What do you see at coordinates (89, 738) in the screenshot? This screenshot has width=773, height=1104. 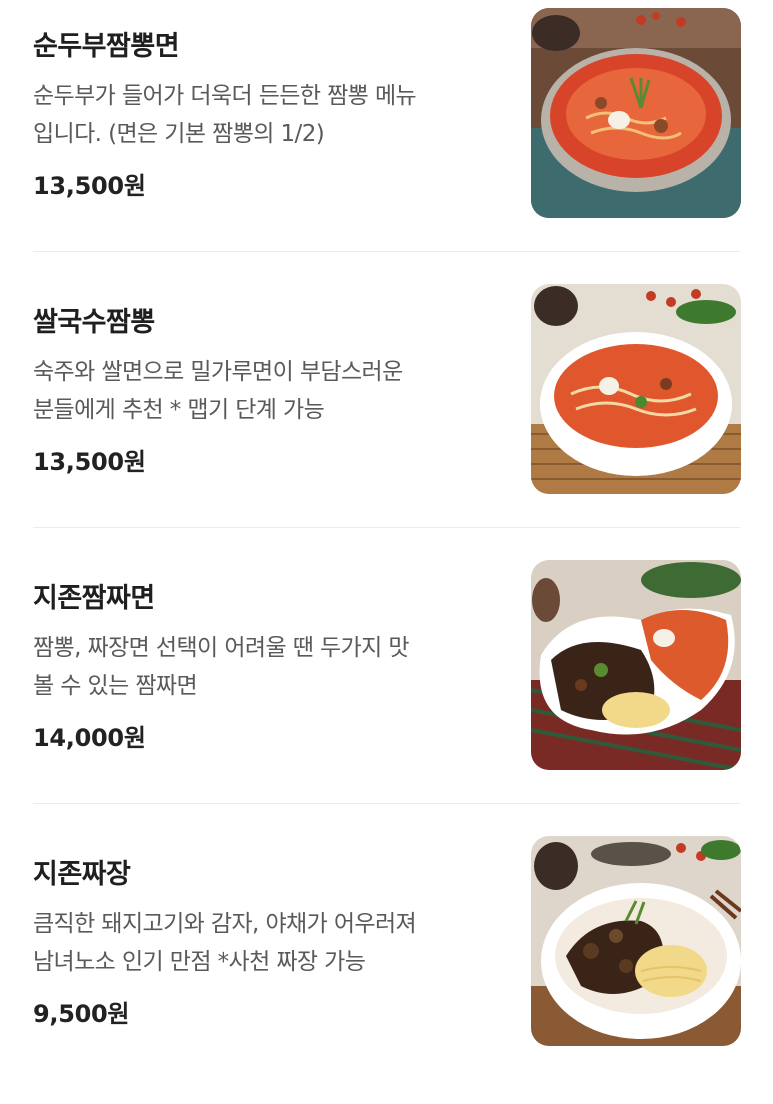 I see `menu-item-price: 14,000원` at bounding box center [89, 738].